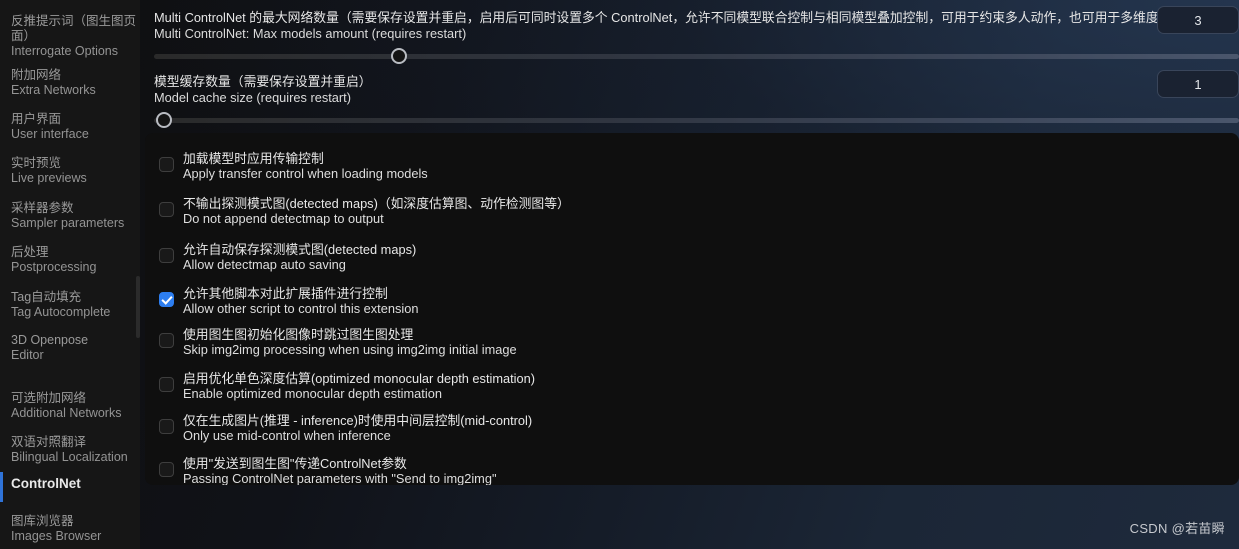  I want to click on sidebar-item-images-browser: 图库浏览器 Images Browser, so click(75, 529).